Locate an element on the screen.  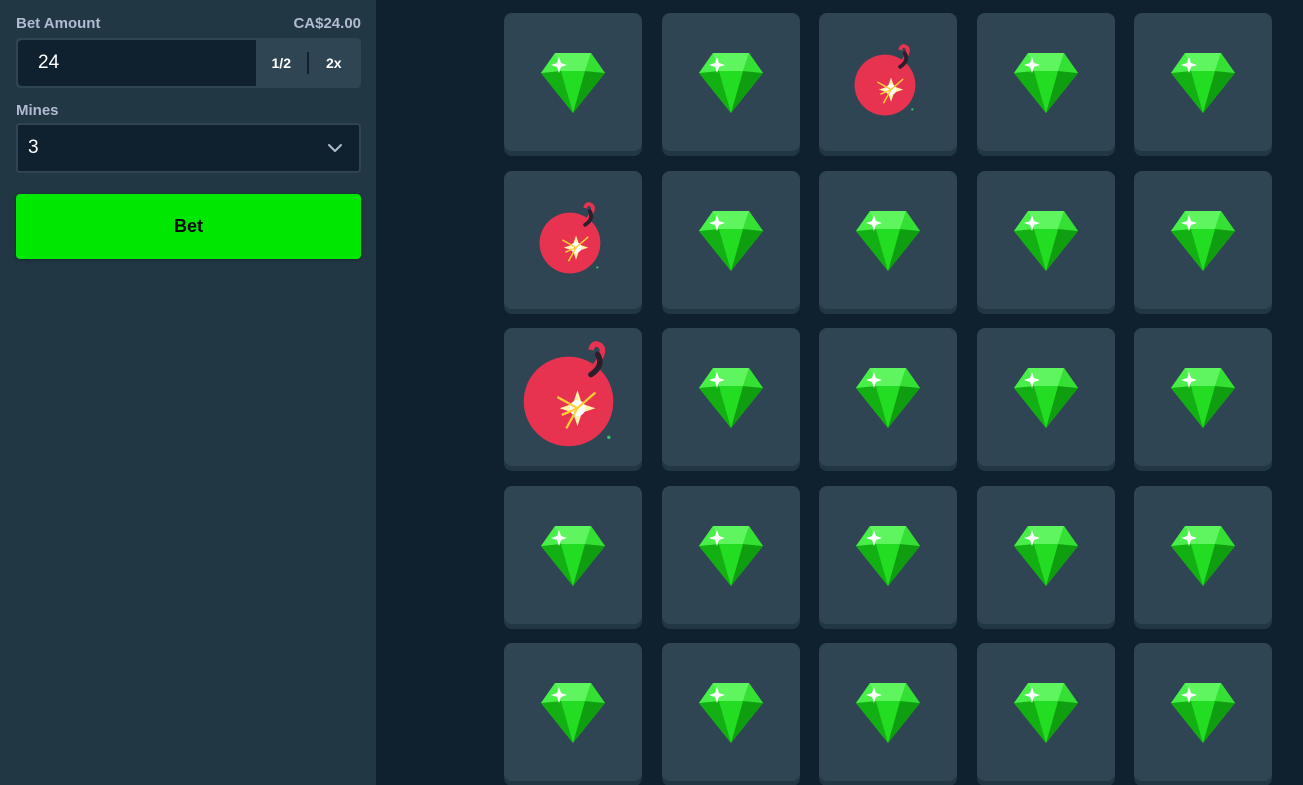
bet-amount-input: 24 is located at coordinates (137, 63).